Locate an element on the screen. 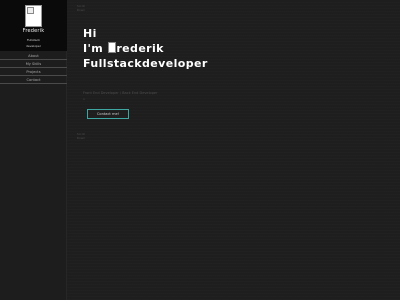  scroll-hint-top: Scroll Down is located at coordinates (81, 8).